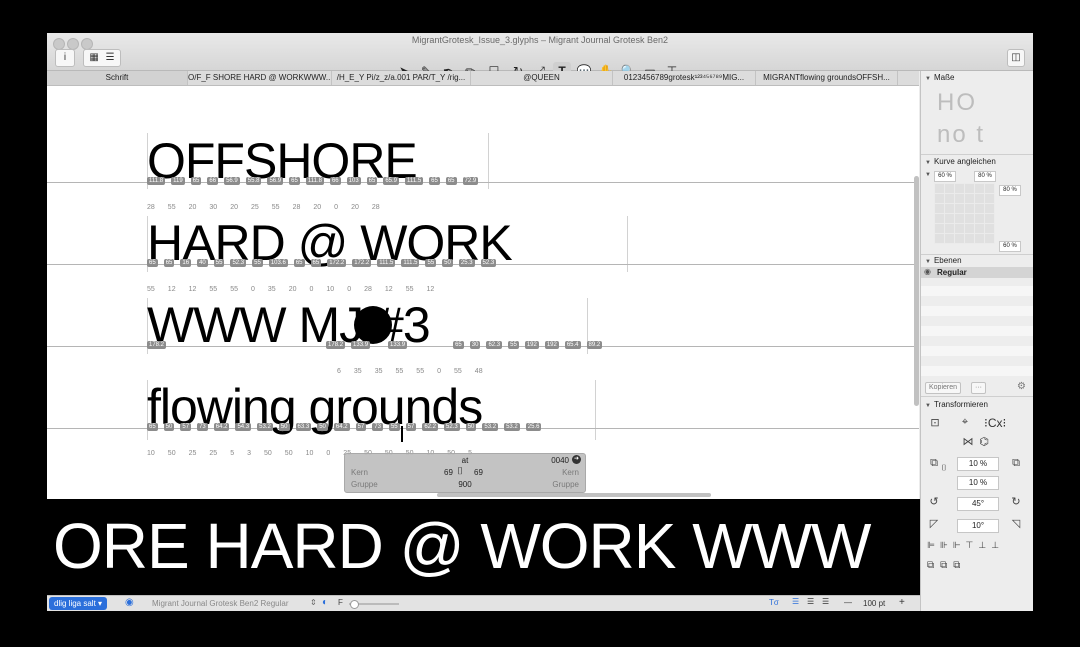 Image resolution: width=1080 pixels, height=647 pixels. What do you see at coordinates (465, 460) in the screenshot?
I see `kern-pair: at` at bounding box center [465, 460].